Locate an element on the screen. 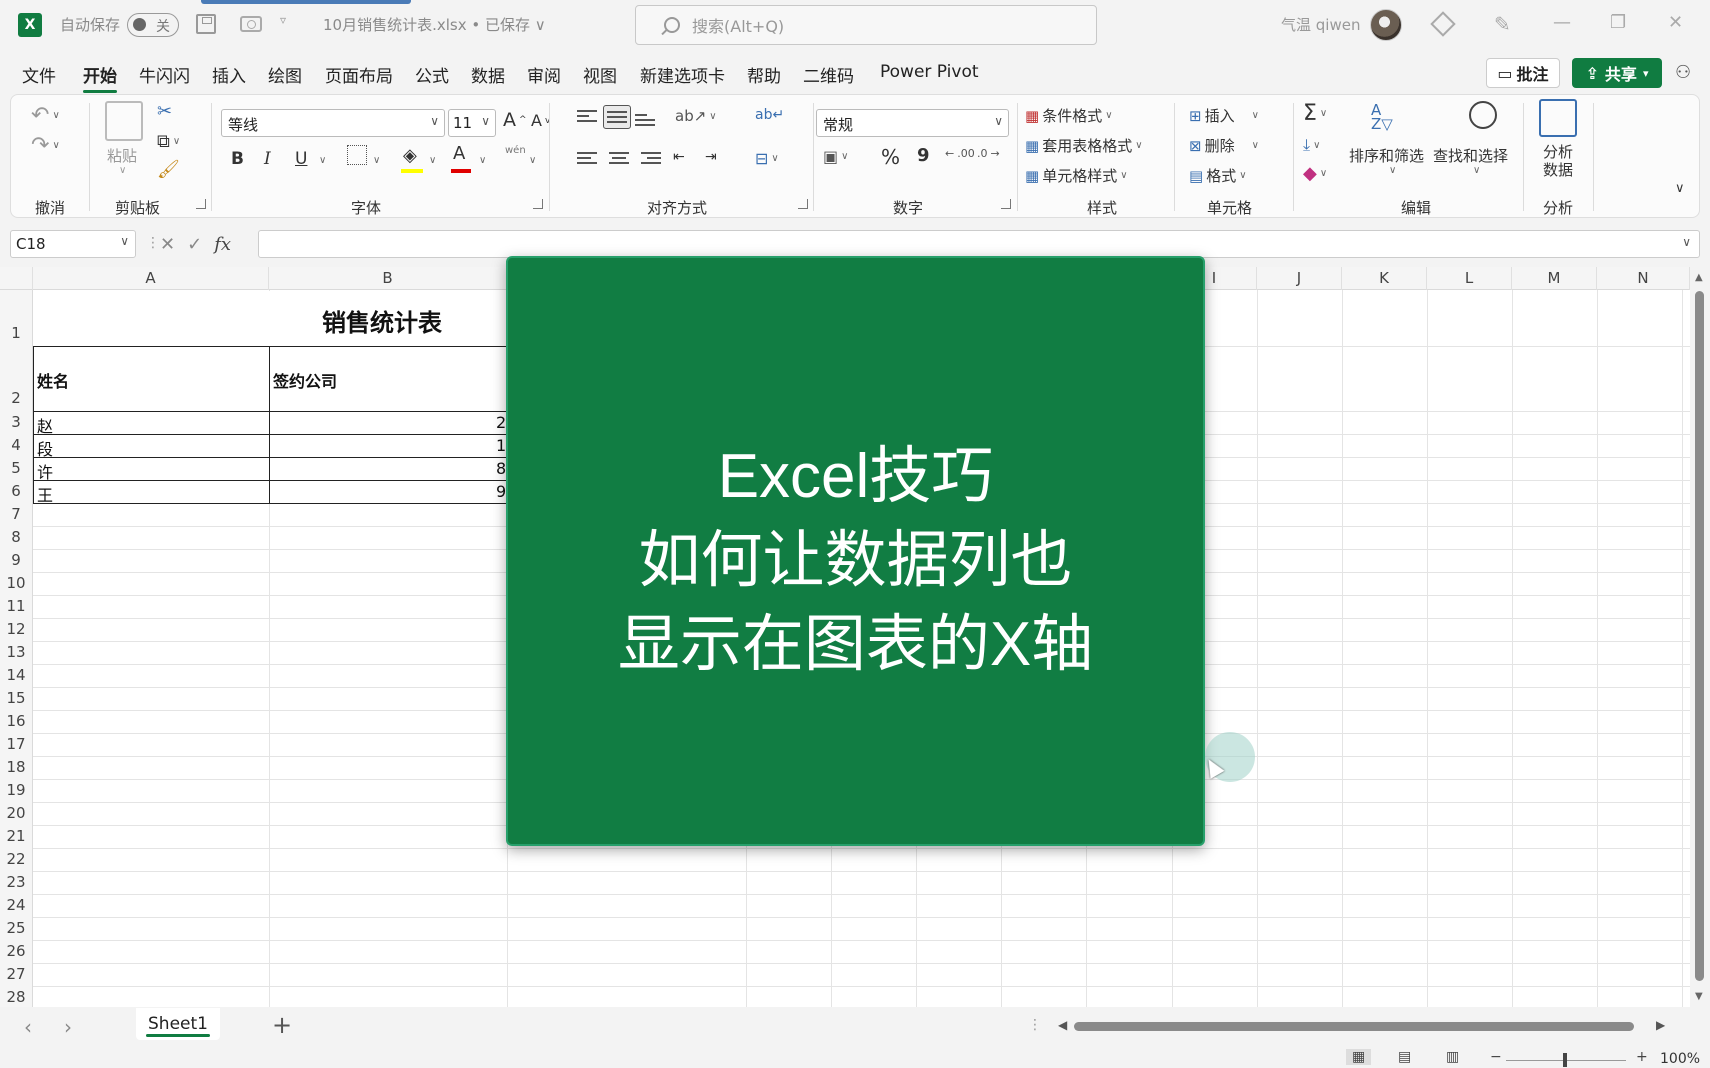 This screenshot has width=1710, height=1068. row-header: 19 is located at coordinates (16, 790).